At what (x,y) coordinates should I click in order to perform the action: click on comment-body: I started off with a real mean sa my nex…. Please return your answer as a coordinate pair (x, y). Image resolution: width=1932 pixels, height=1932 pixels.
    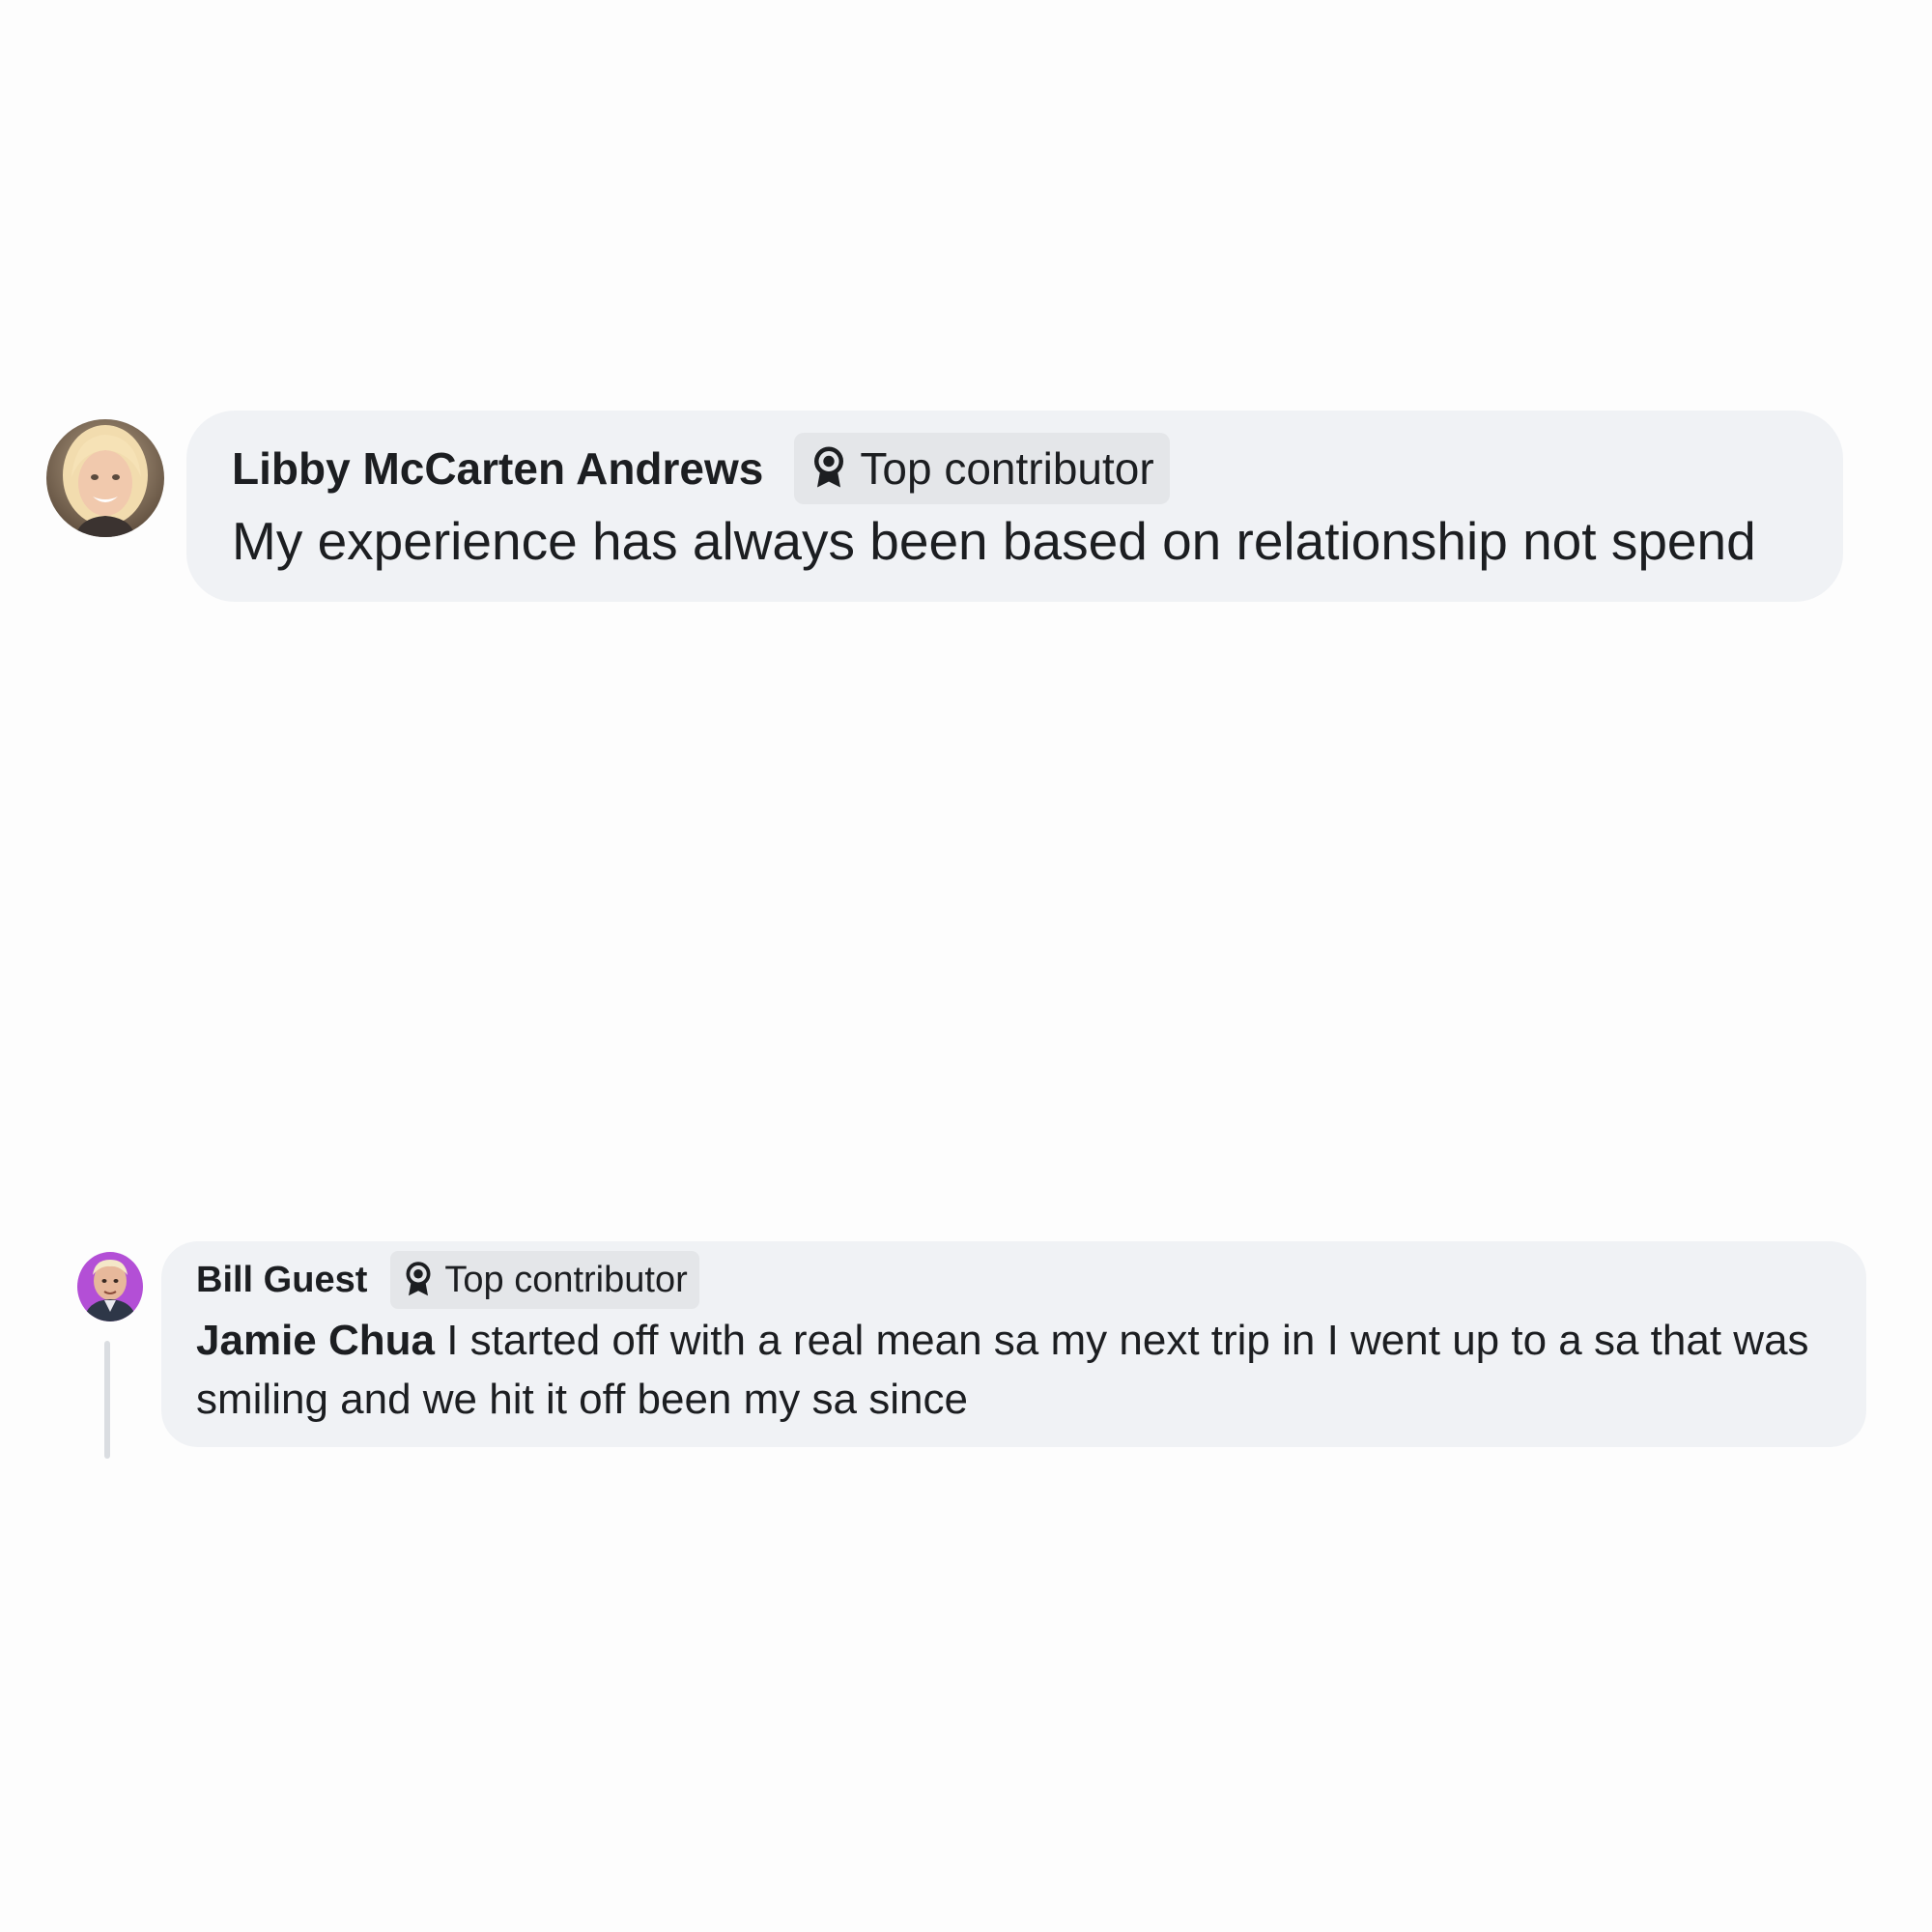
    Looking at the image, I should click on (1002, 1370).